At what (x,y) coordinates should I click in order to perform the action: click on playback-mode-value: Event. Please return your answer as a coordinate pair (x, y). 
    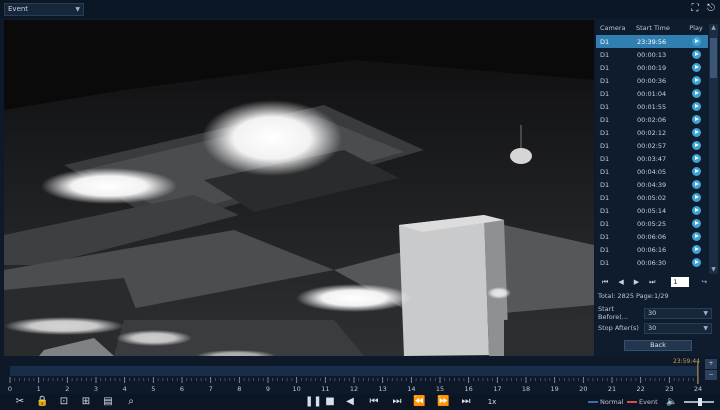
    Looking at the image, I should click on (18, 9).